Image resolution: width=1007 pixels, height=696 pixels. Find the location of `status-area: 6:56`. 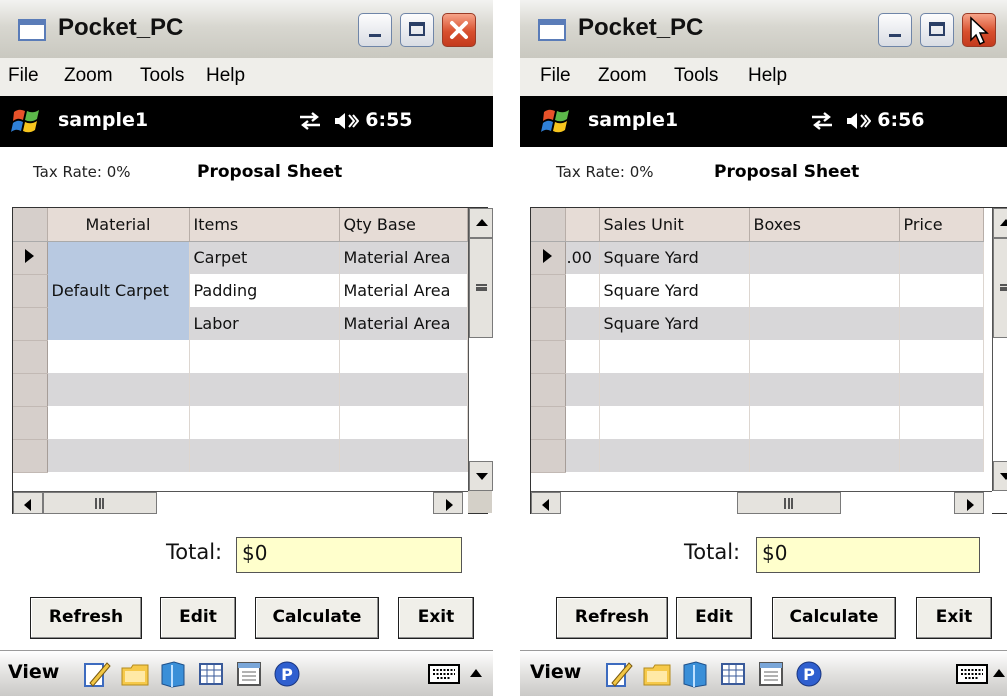

status-area: 6:56 is located at coordinates (867, 120).